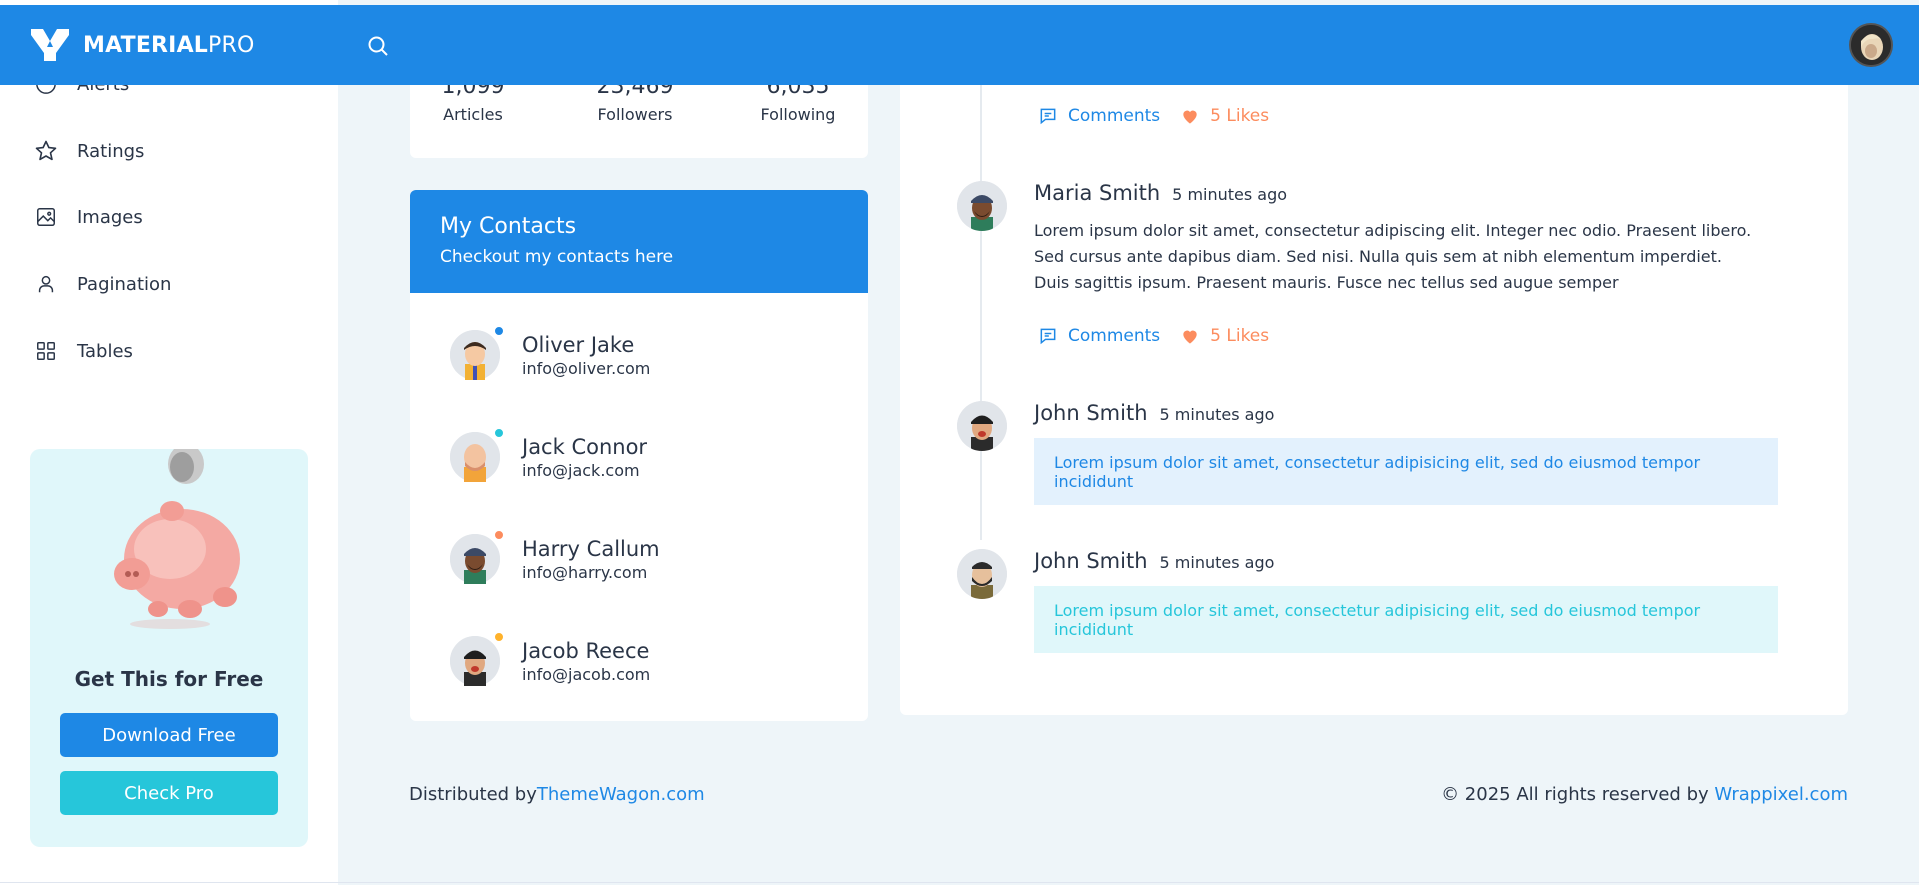  I want to click on sidebar-item-label: Ratings, so click(111, 151).